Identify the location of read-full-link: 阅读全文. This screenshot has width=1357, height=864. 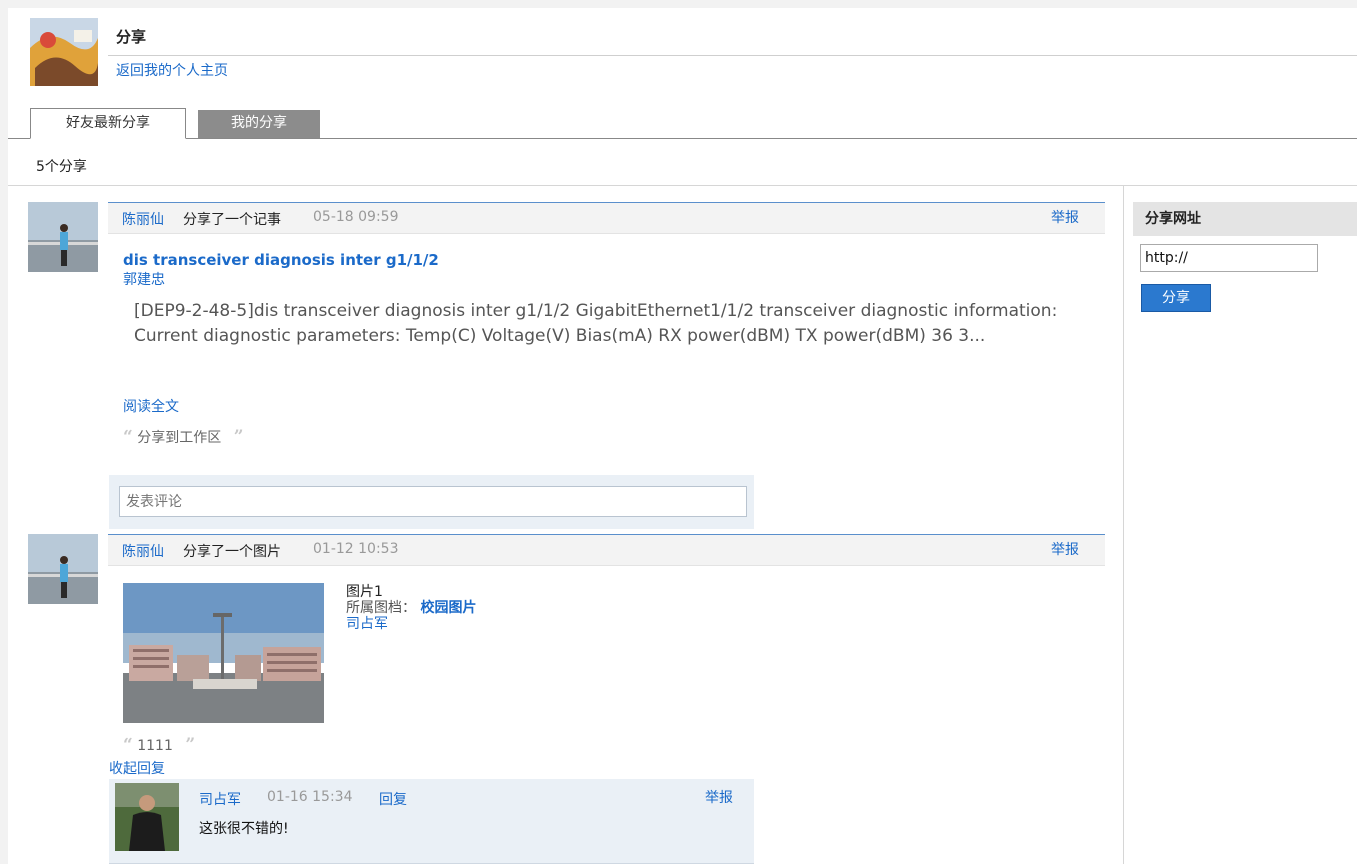
(151, 406).